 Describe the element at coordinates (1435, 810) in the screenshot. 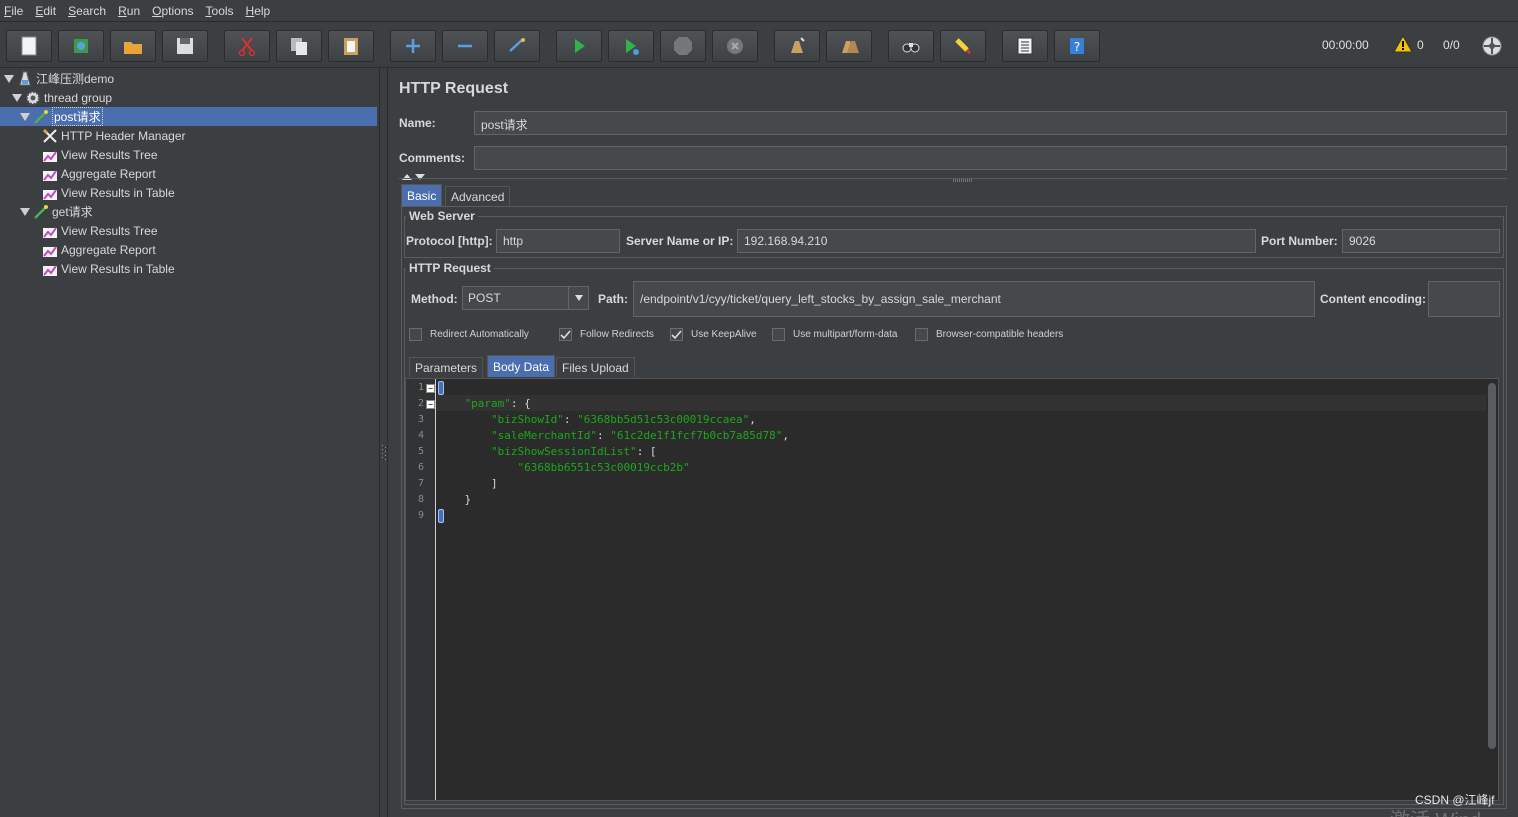

I see `activation-watermark: 激活 Wind` at that location.